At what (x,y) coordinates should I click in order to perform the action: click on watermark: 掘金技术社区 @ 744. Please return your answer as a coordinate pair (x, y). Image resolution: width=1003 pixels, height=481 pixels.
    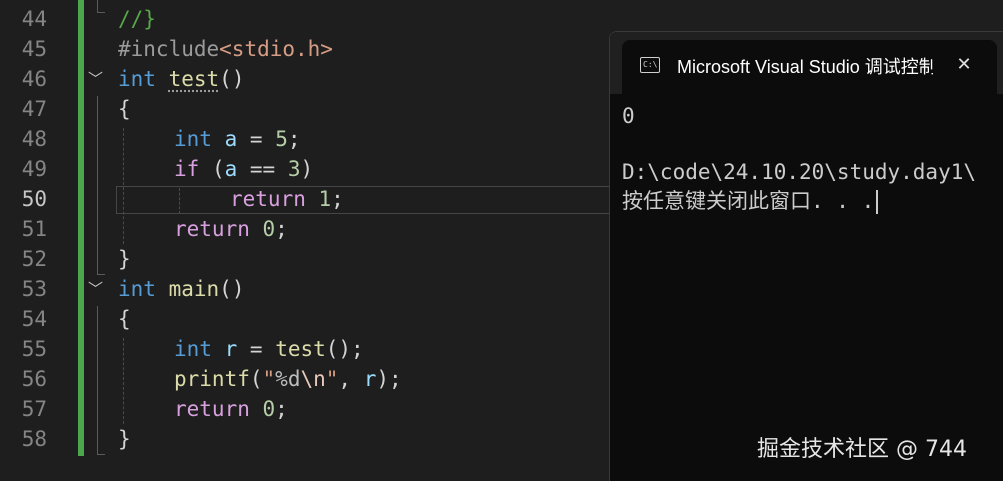
    Looking at the image, I should click on (862, 449).